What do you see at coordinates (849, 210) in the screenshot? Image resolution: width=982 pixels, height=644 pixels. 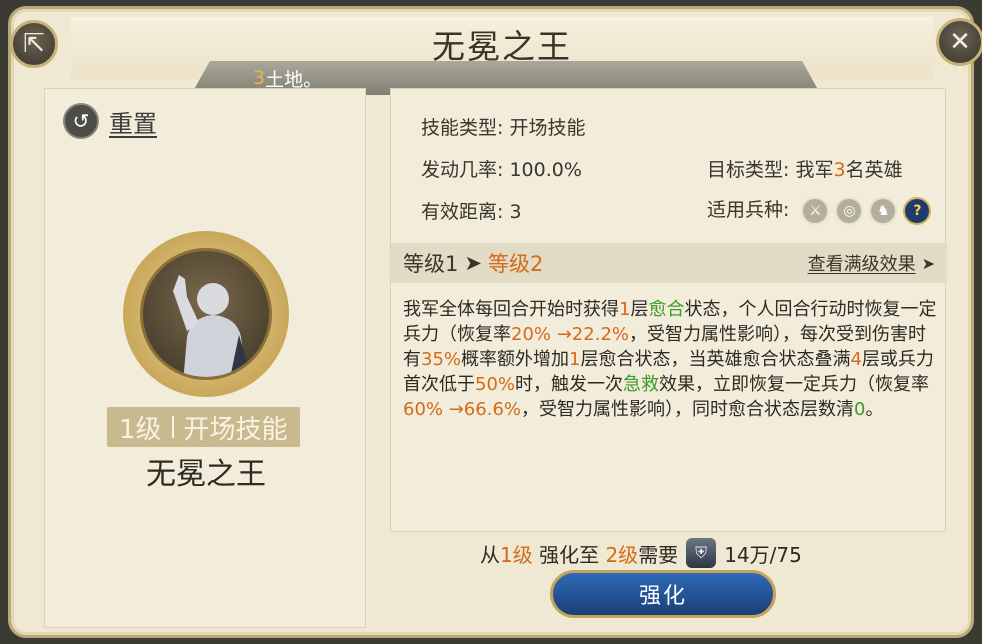 I see `target-icon: ◎` at bounding box center [849, 210].